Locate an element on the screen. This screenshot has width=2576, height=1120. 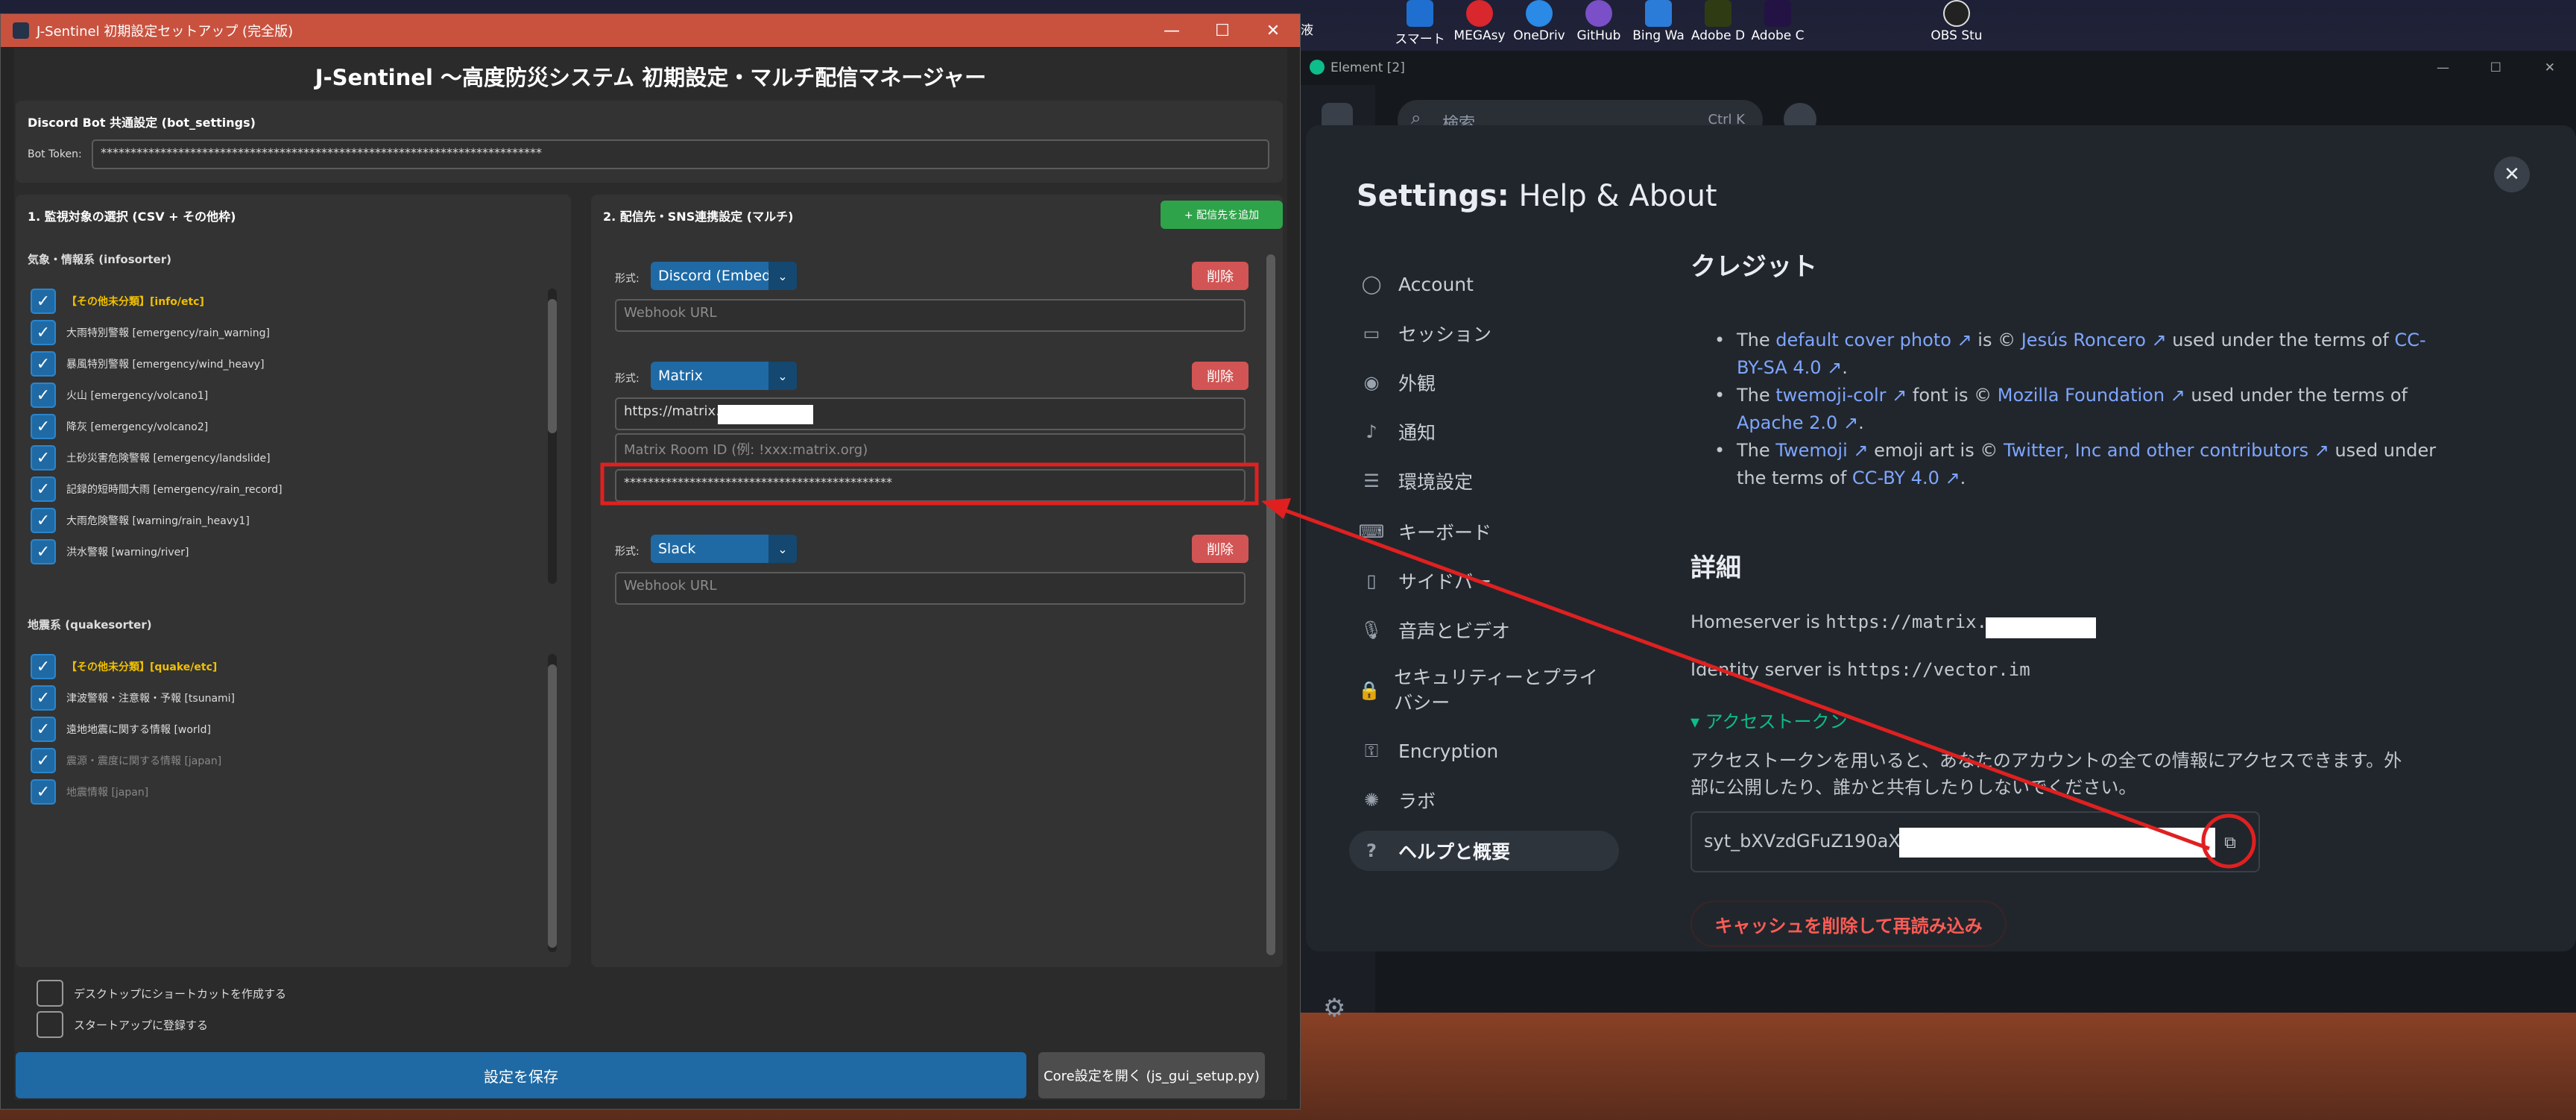
target-checkbox-row: ✓ 地震情報 [japan] is located at coordinates (89, 792).